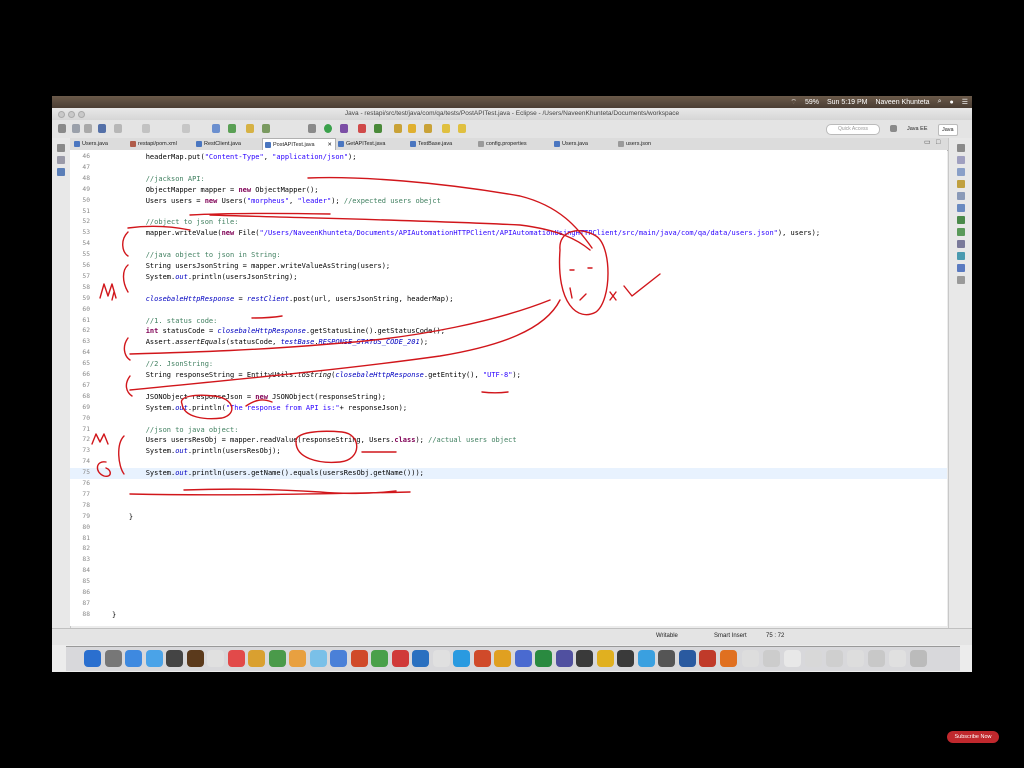 The height and width of the screenshot is (768, 1024). What do you see at coordinates (81, 114) in the screenshot?
I see `zoom-window-button` at bounding box center [81, 114].